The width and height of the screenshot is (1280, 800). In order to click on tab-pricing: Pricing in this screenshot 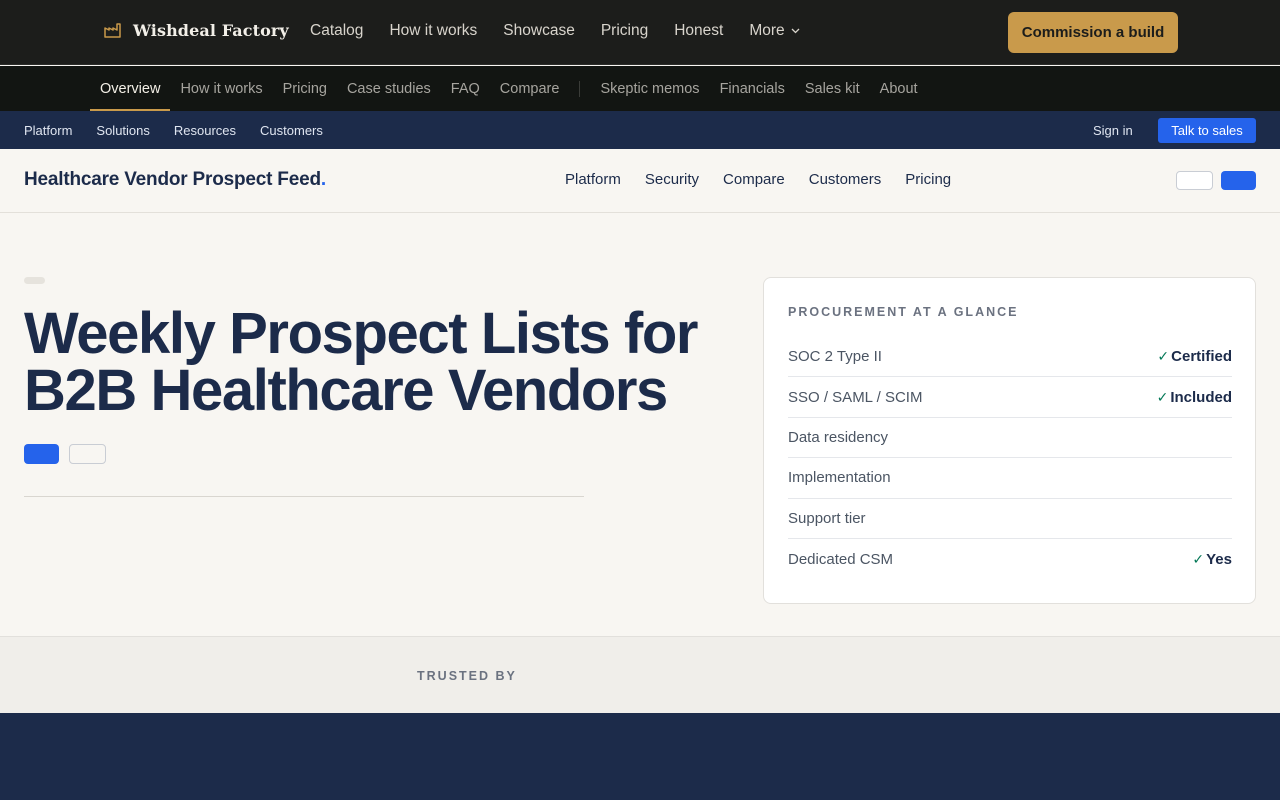, I will do `click(305, 88)`.